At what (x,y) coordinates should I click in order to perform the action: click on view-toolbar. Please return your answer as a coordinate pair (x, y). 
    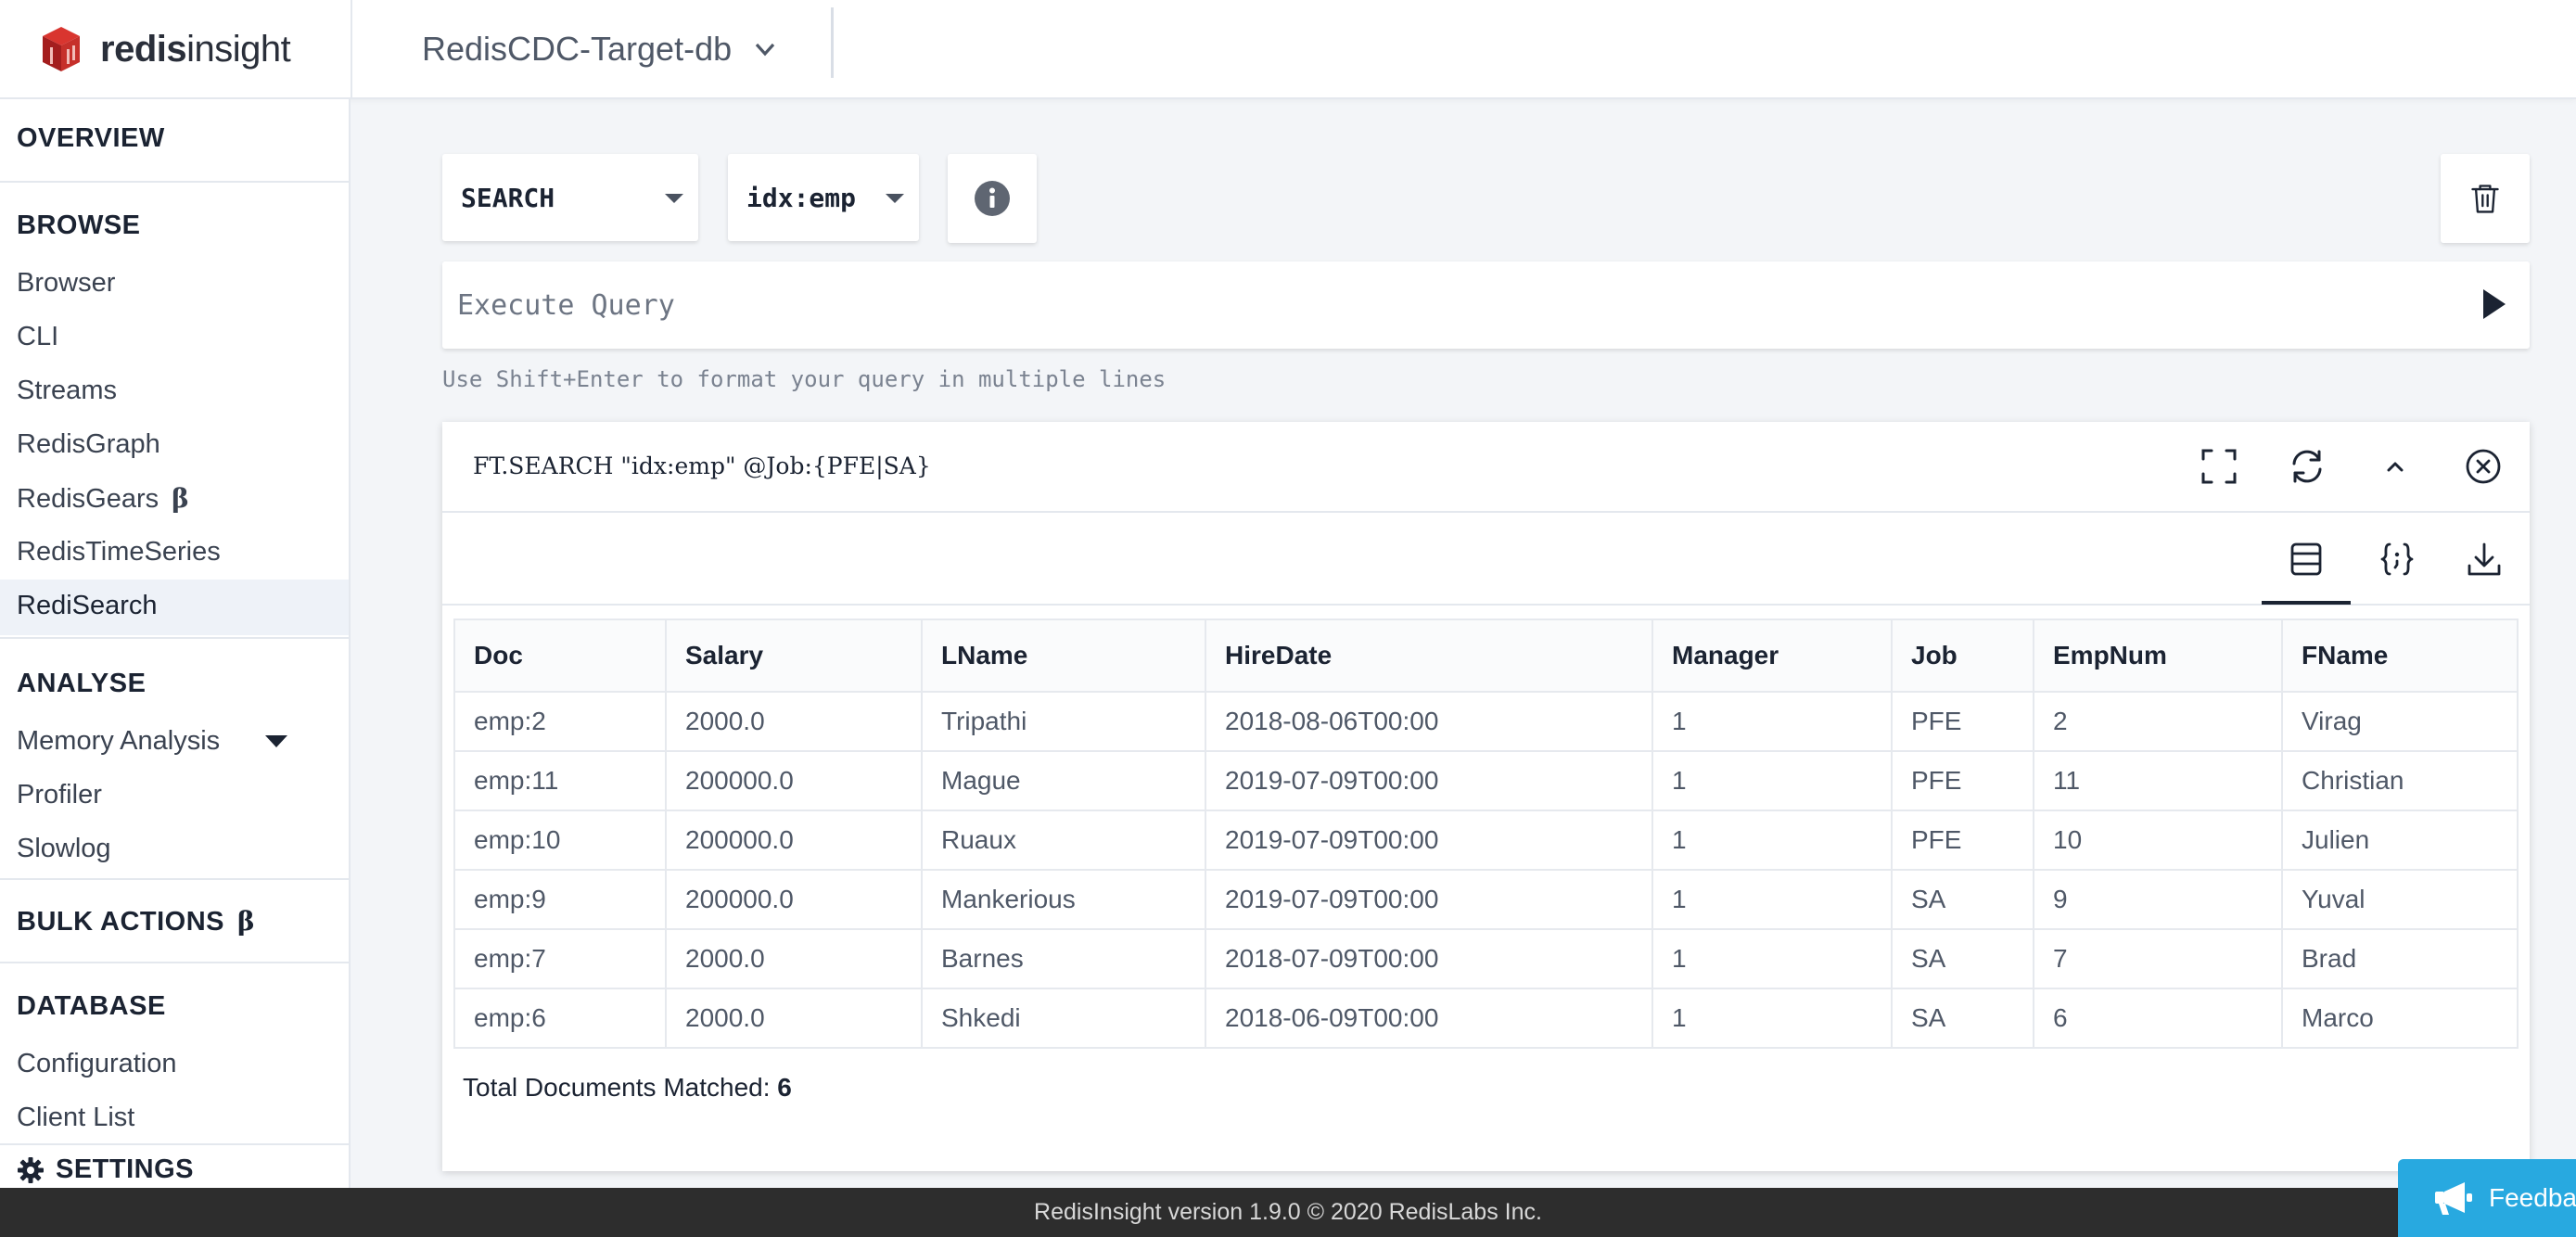
    Looking at the image, I should click on (1486, 559).